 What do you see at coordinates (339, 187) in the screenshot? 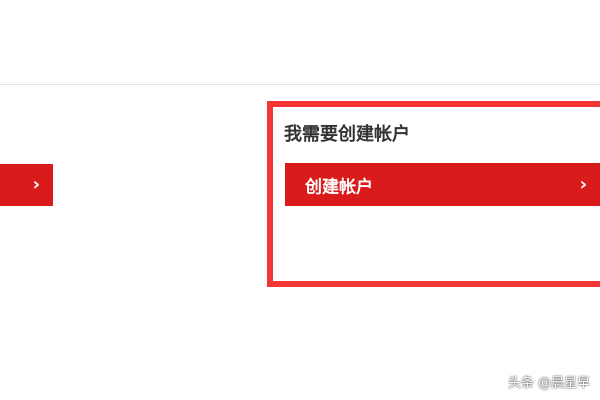
I see `create-account-button-label: 创建帐户` at bounding box center [339, 187].